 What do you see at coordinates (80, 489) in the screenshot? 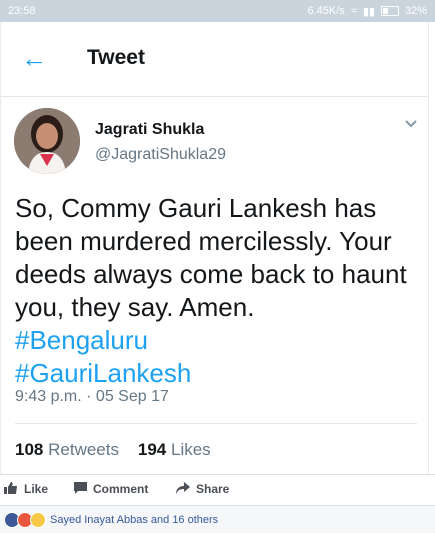
I see `comment-icon` at bounding box center [80, 489].